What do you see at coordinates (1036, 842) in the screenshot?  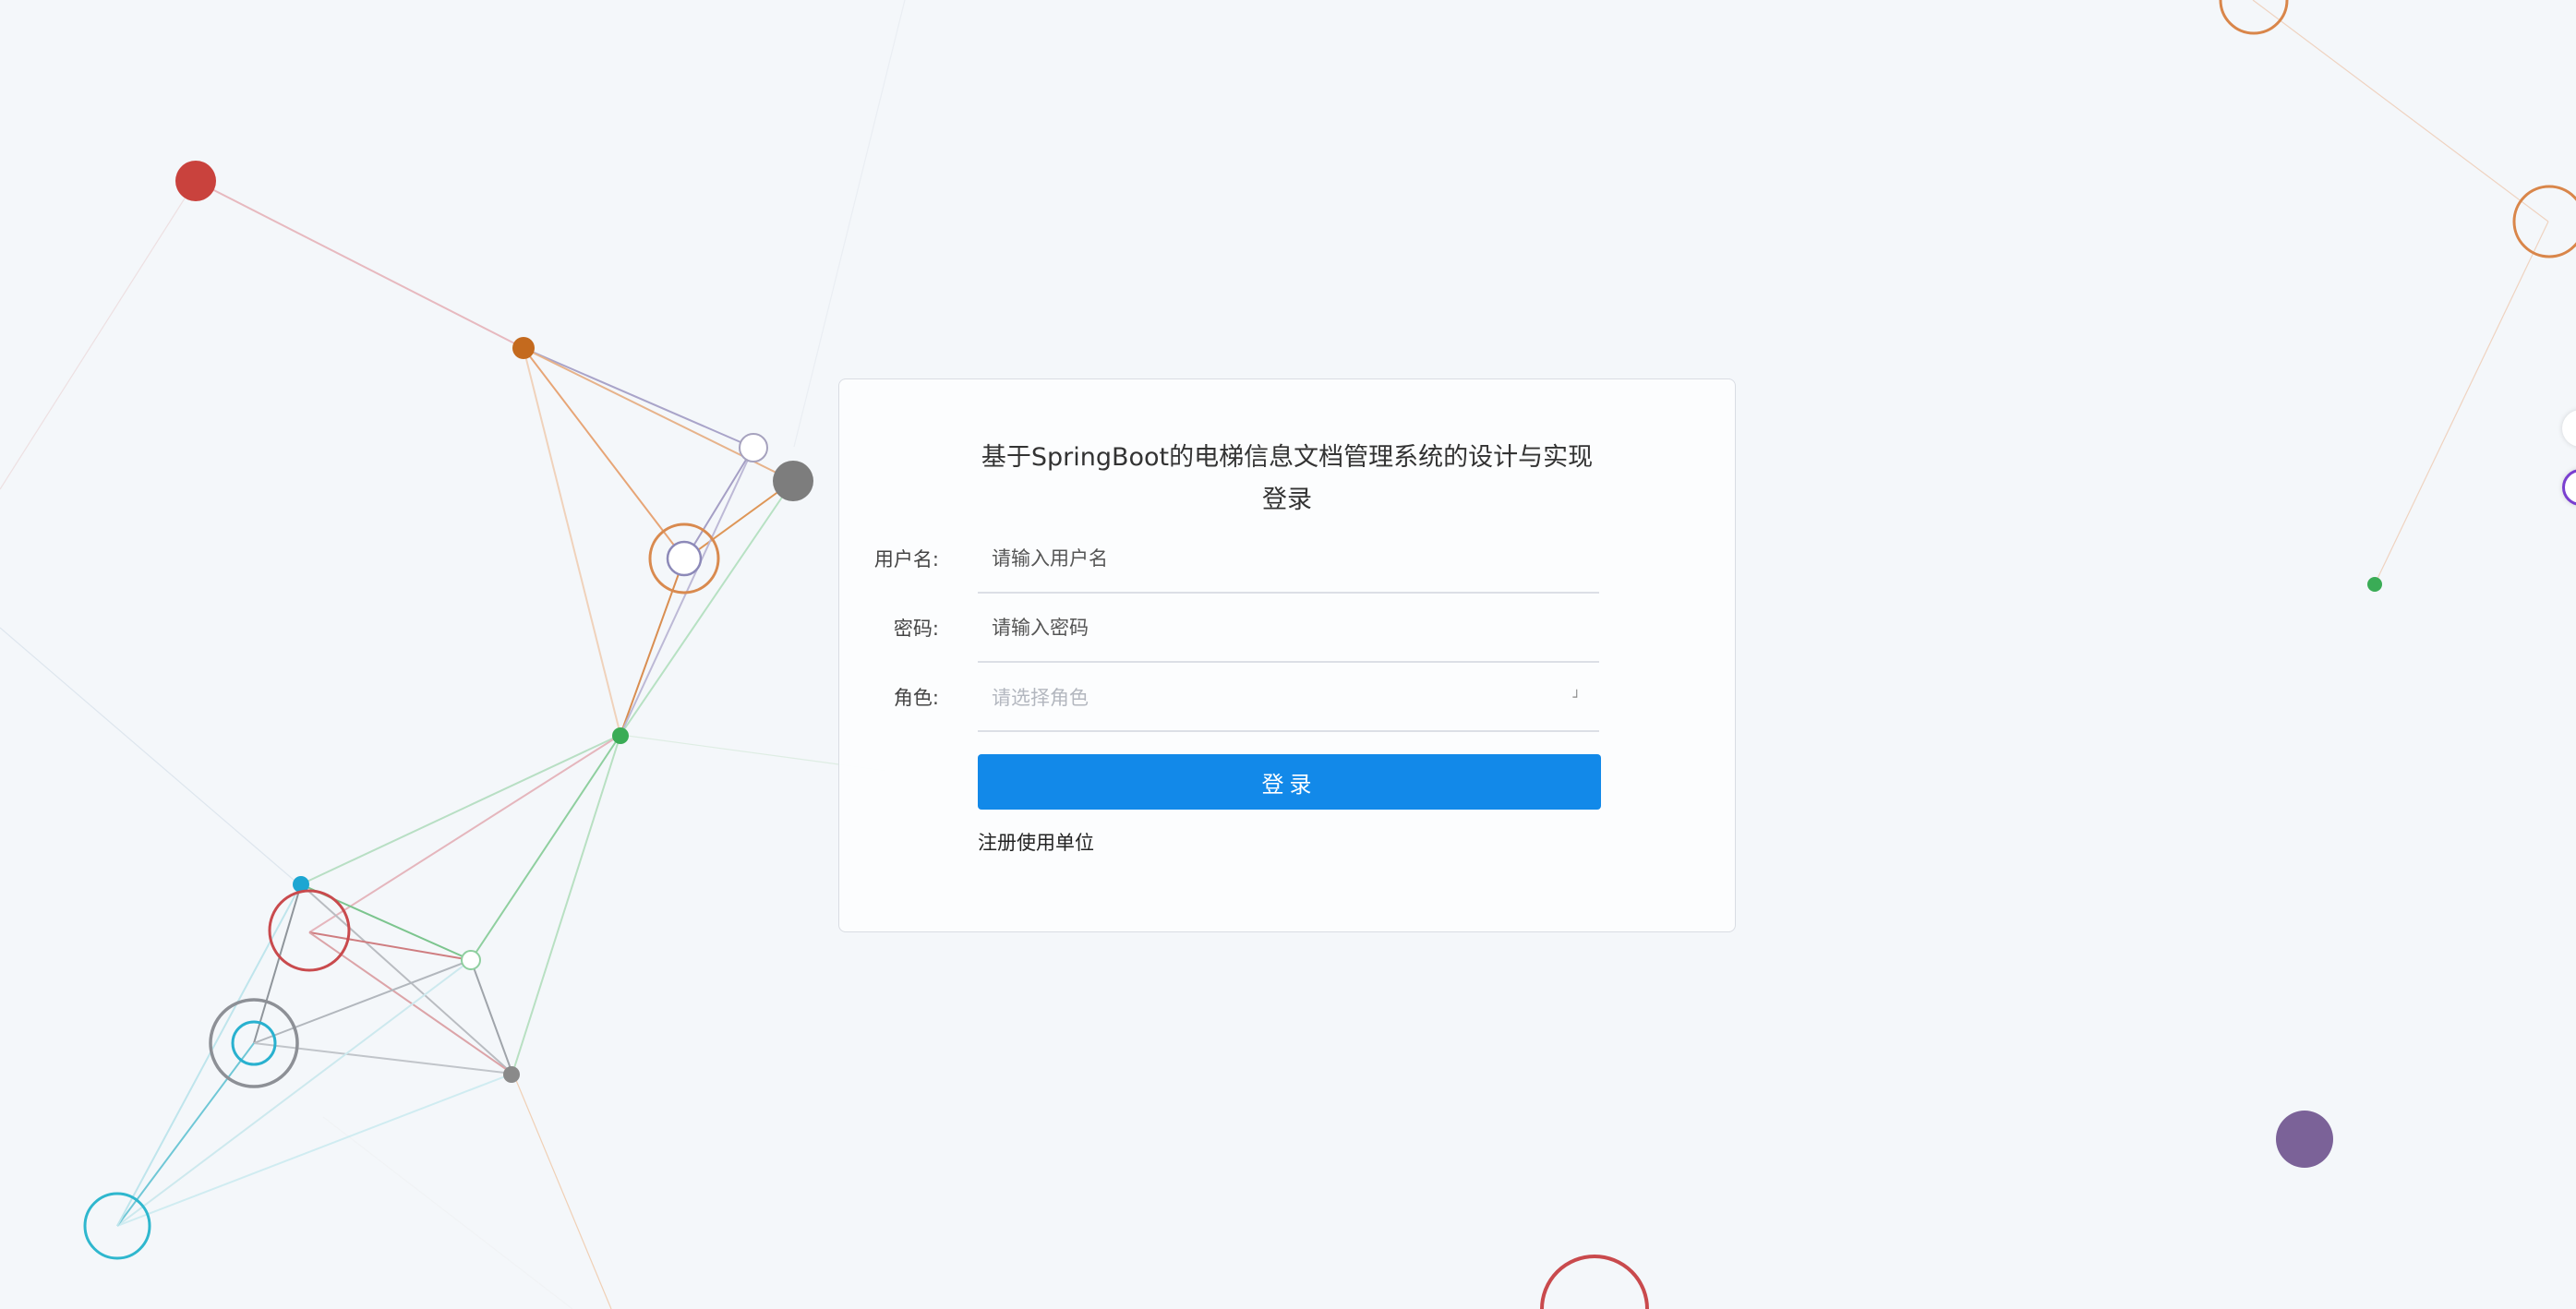 I see `register-link: 注册使用单位` at bounding box center [1036, 842].